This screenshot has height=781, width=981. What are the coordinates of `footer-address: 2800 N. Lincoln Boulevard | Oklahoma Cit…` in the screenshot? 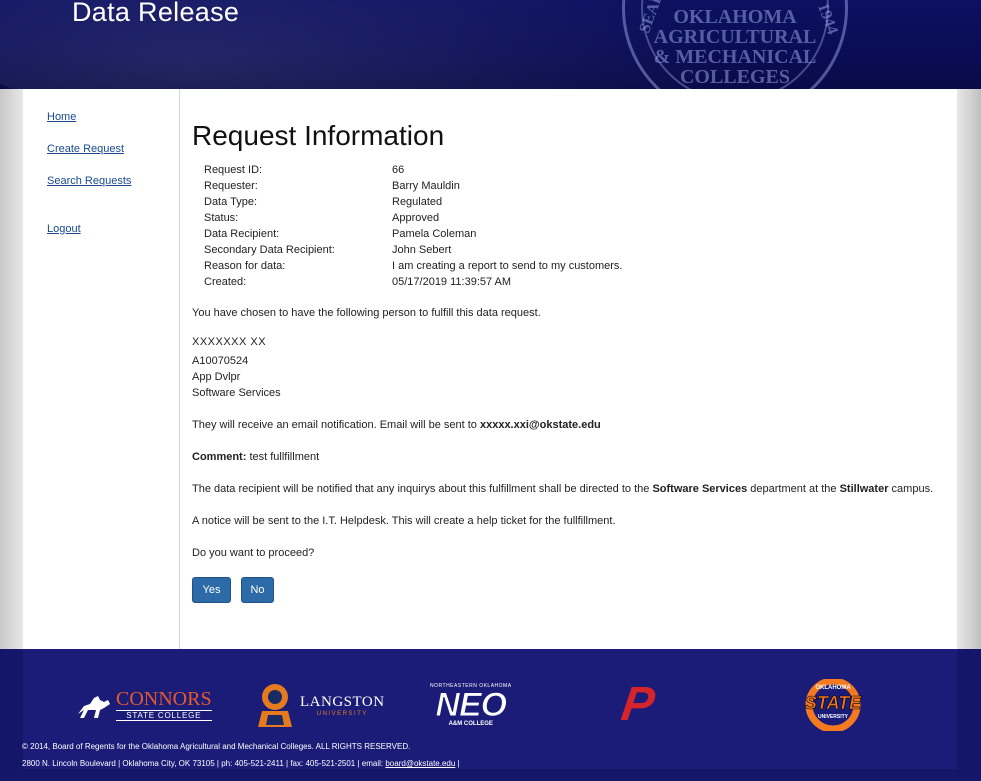 It's located at (241, 763).